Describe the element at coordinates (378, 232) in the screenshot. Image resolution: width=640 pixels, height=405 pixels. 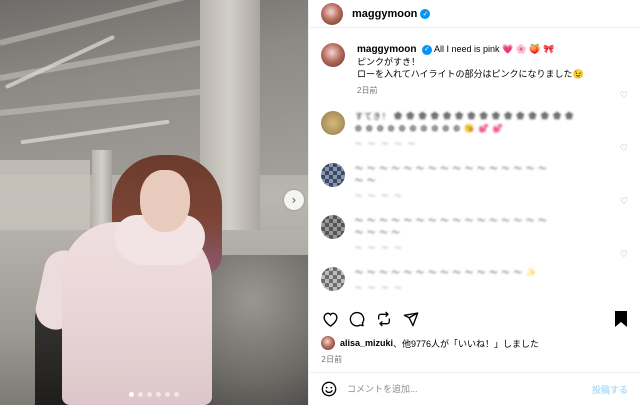
I see `comment-text-line-2: 〜 〜 〜 〜` at that location.